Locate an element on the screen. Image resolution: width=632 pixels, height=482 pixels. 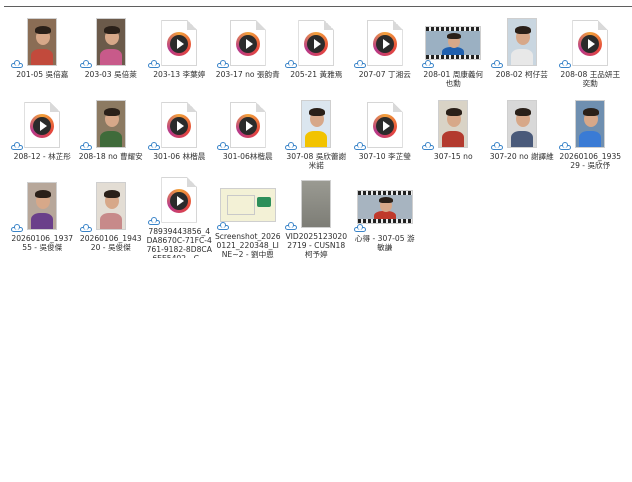
file-item: VID20251230202719 - CUSN18 柯予婷 is located at coordinates (316, 217).